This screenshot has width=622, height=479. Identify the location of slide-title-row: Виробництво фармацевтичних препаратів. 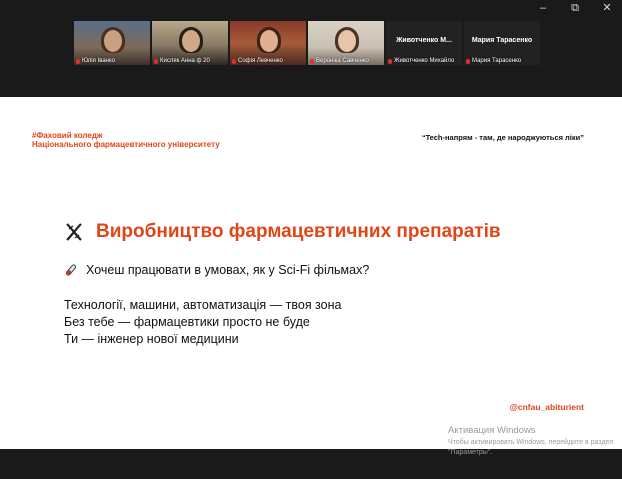
(282, 232).